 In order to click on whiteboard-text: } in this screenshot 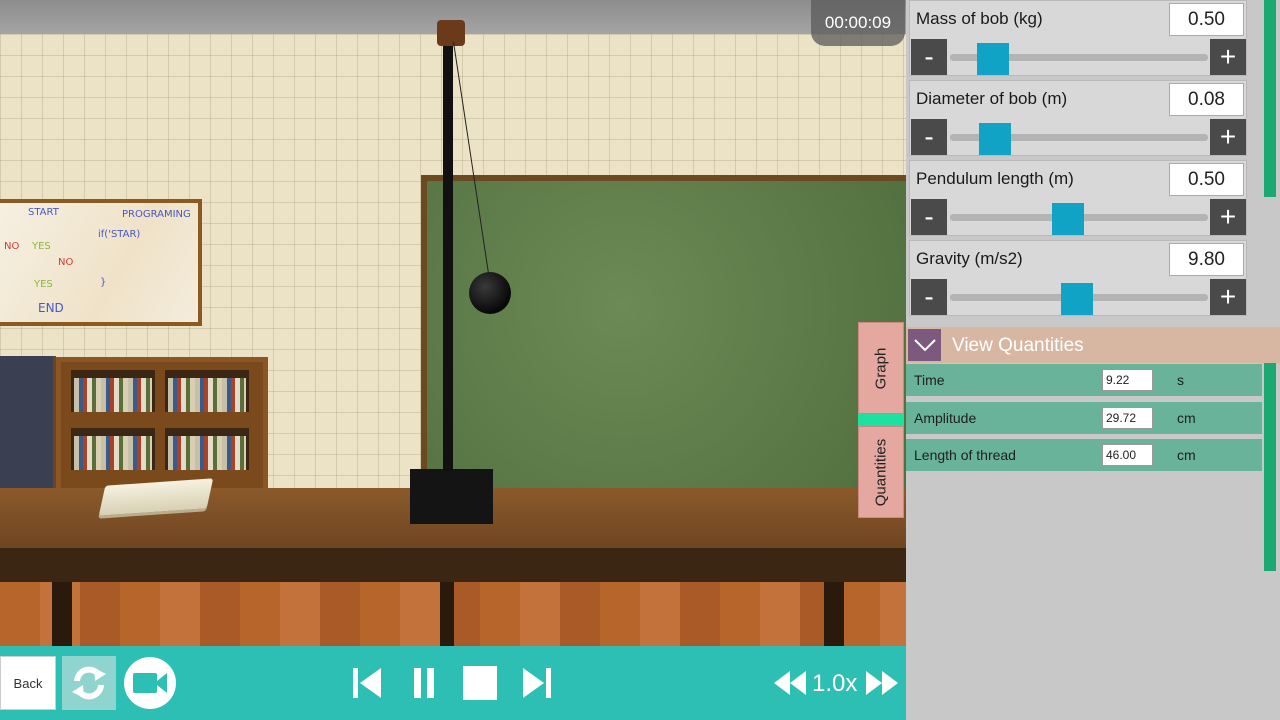, I will do `click(103, 282)`.